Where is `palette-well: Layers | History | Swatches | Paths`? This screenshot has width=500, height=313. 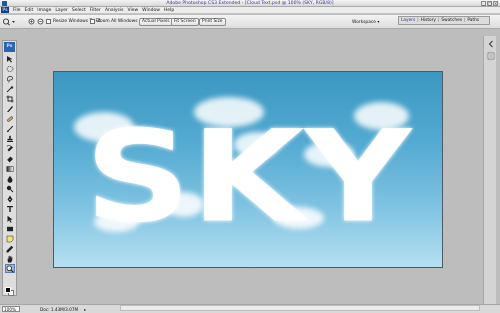 palette-well: Layers | History | Swatches | Paths is located at coordinates (444, 20).